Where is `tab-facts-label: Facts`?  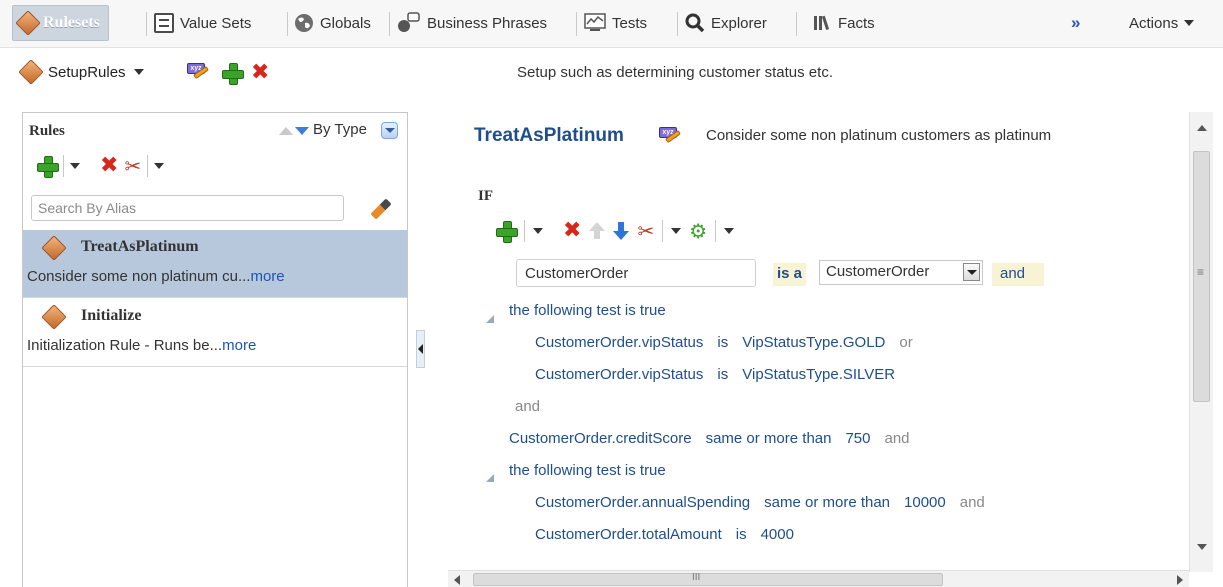 tab-facts-label: Facts is located at coordinates (856, 23).